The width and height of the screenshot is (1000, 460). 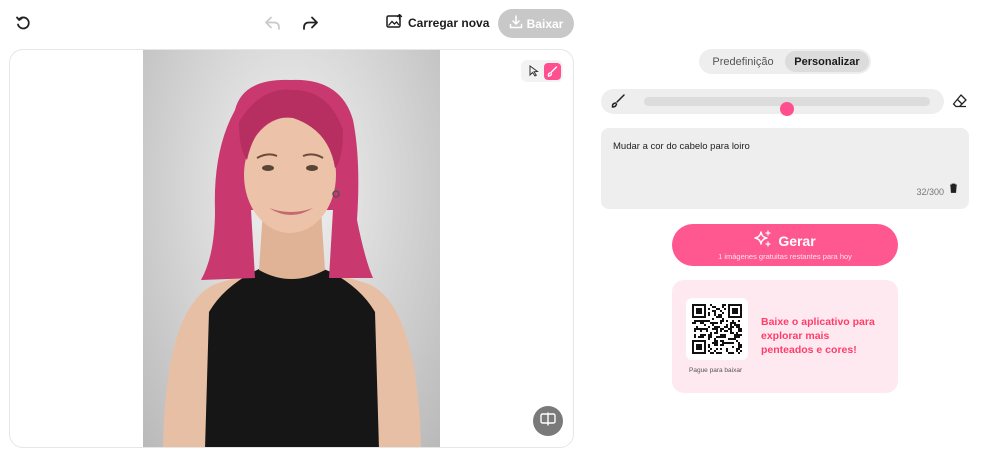 I want to click on free-images-remaining: 1 imágenes gratuitas restantes para hoy, so click(x=785, y=256).